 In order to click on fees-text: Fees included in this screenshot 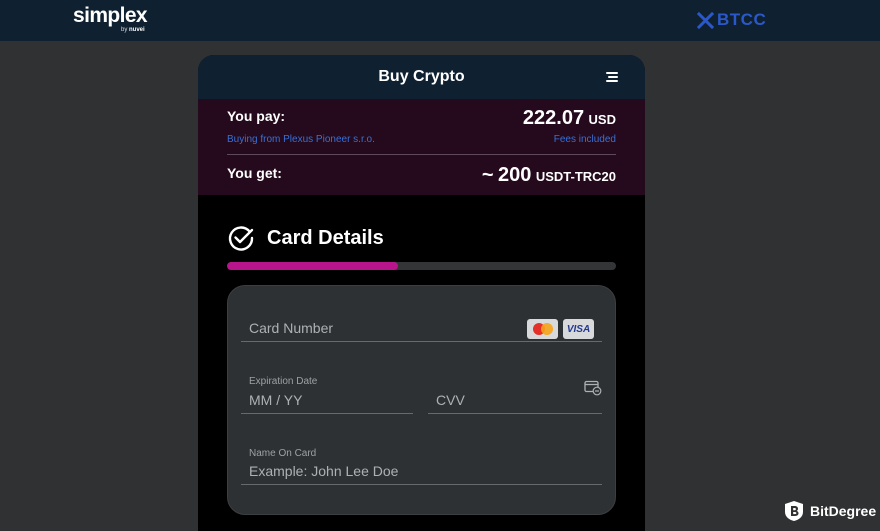, I will do `click(584, 139)`.